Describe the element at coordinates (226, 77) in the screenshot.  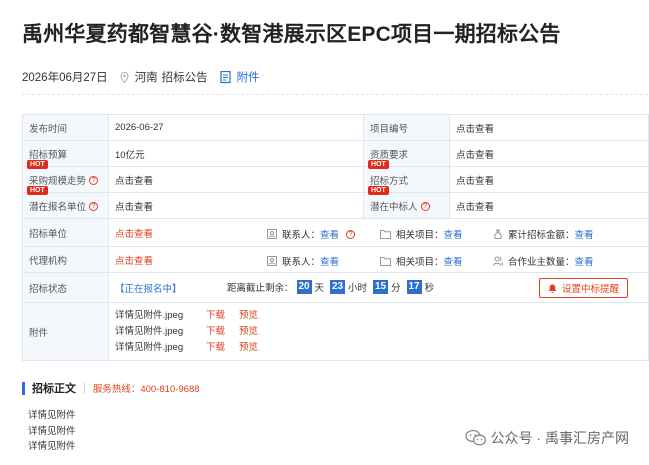
I see `attachment-doc-icon` at that location.